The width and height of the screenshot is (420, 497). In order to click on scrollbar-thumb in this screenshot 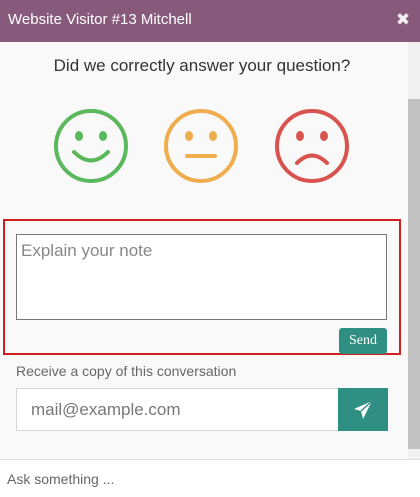, I will do `click(414, 274)`.